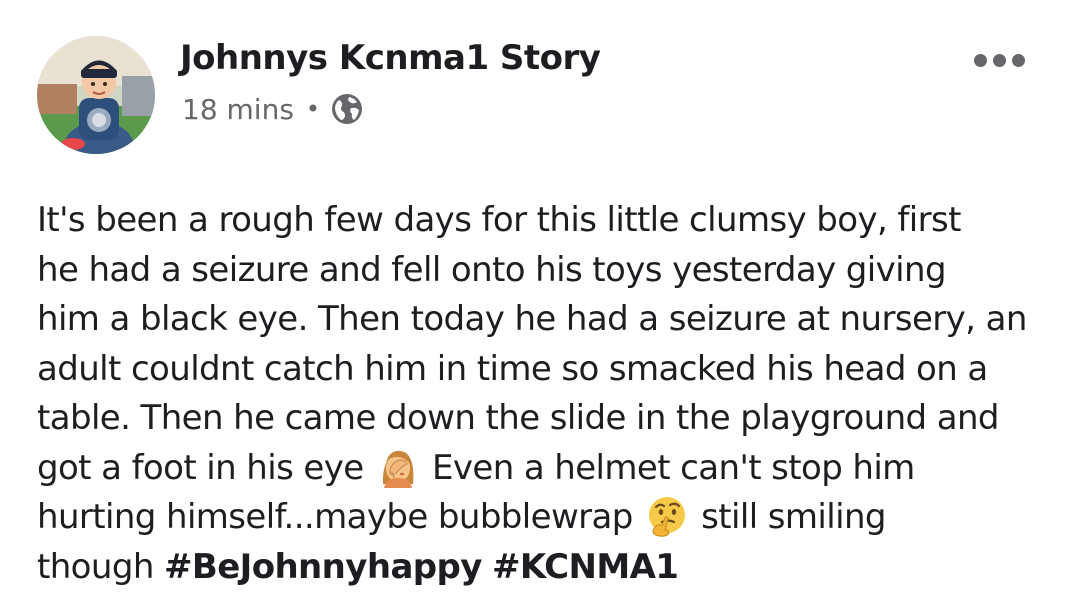 The height and width of the screenshot is (594, 1080). Describe the element at coordinates (585, 567) in the screenshot. I see `hashtag-link: #KCNMA1` at that location.